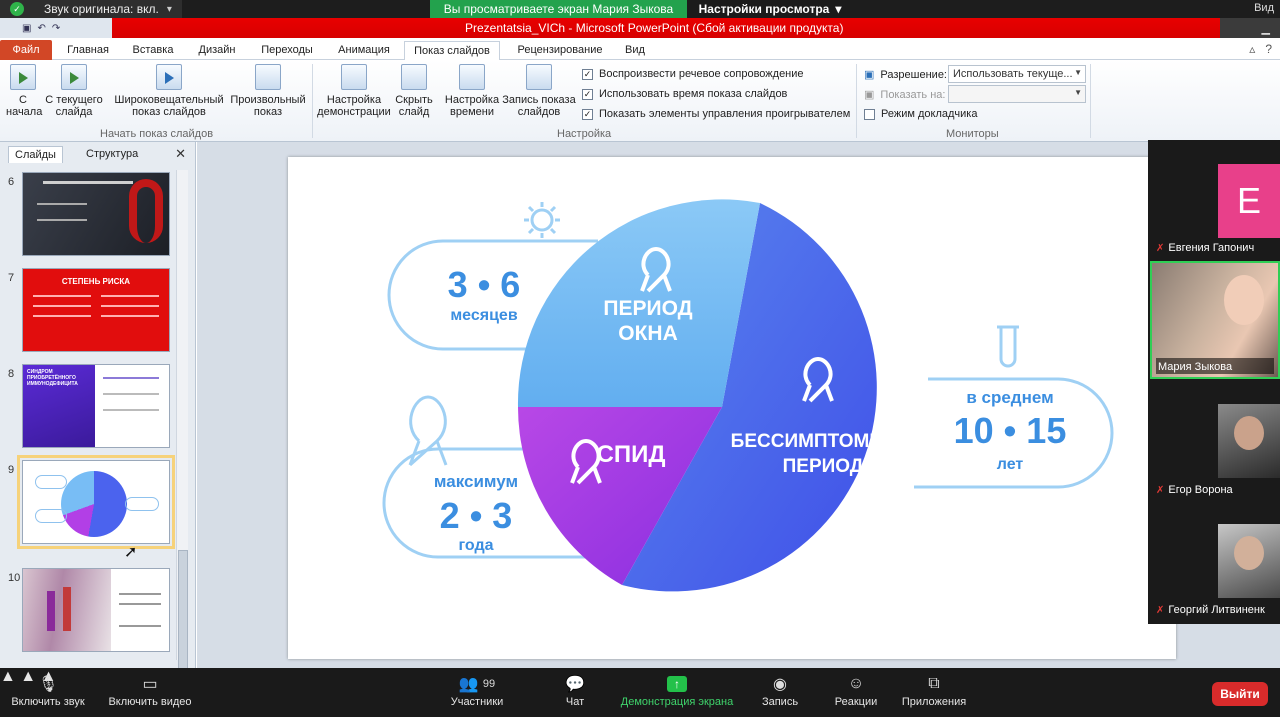  Describe the element at coordinates (268, 106) in the screenshot. I see `custom-show-label: Произвольный показ` at that location.